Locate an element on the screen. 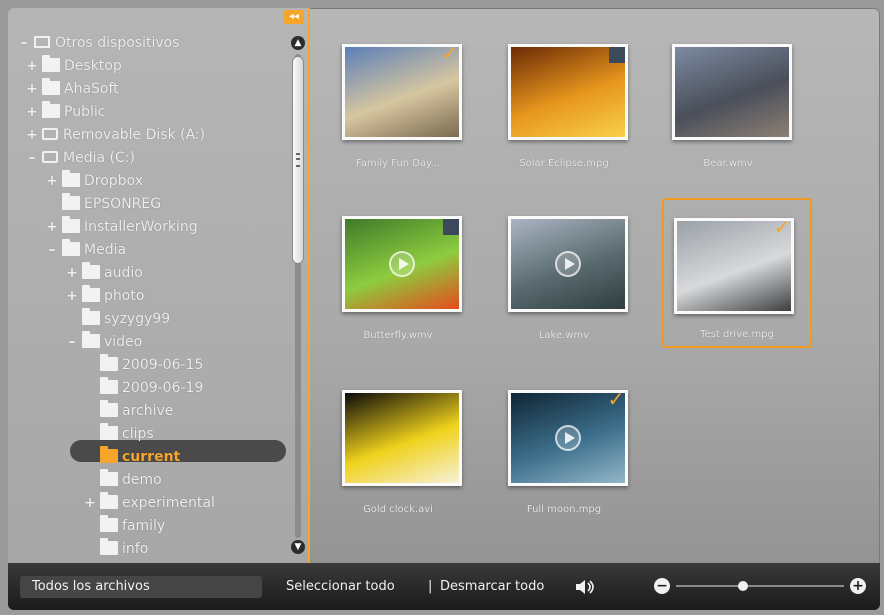 The width and height of the screenshot is (884, 615). tree-item: – Media is located at coordinates (86, 250).